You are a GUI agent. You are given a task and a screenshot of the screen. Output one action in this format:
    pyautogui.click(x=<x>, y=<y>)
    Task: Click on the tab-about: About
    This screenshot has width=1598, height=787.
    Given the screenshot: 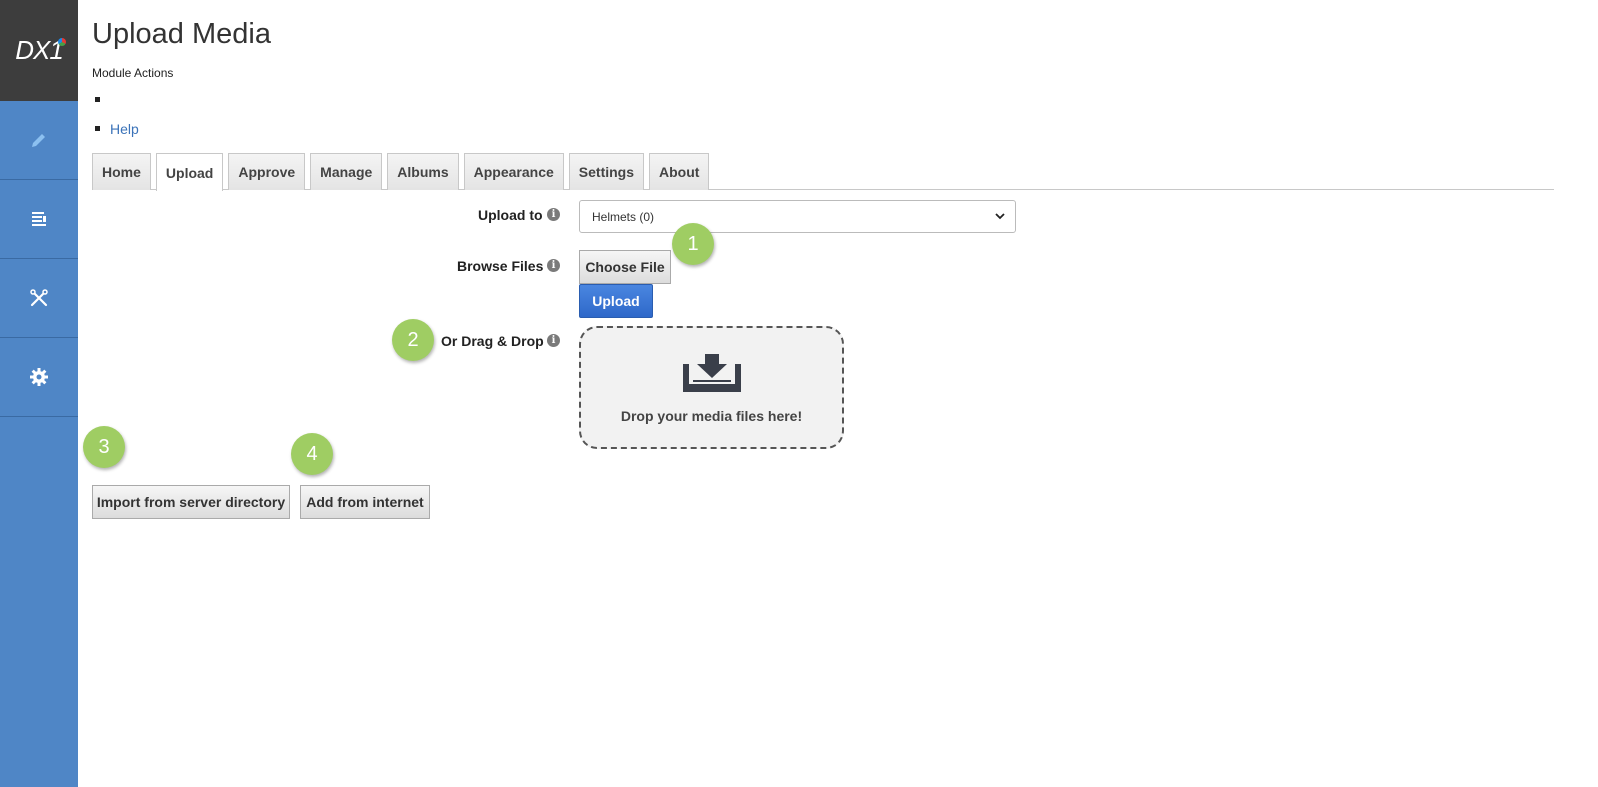 What is the action you would take?
    pyautogui.click(x=679, y=171)
    